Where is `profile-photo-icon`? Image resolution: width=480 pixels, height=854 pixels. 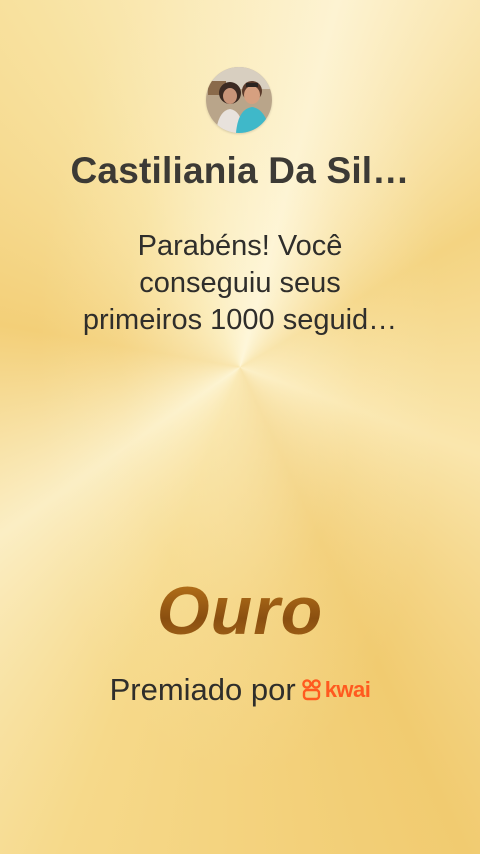
profile-photo-icon is located at coordinates (239, 100).